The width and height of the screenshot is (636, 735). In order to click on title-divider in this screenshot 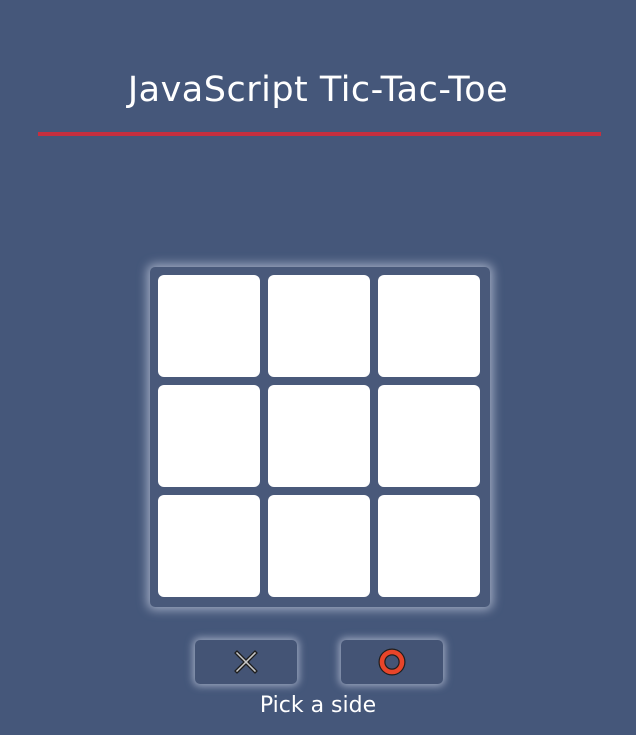, I will do `click(319, 134)`.